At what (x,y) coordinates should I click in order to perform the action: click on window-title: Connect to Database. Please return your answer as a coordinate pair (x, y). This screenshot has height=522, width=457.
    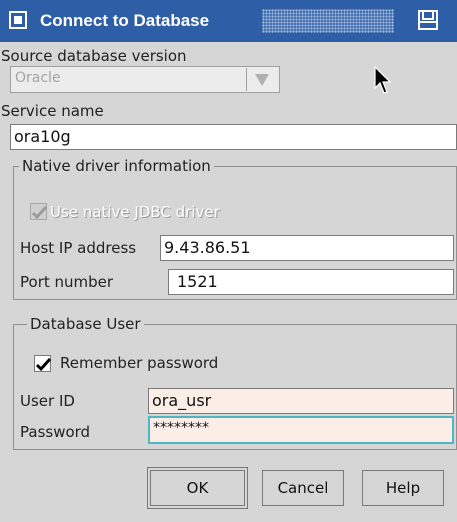
    Looking at the image, I should click on (125, 20).